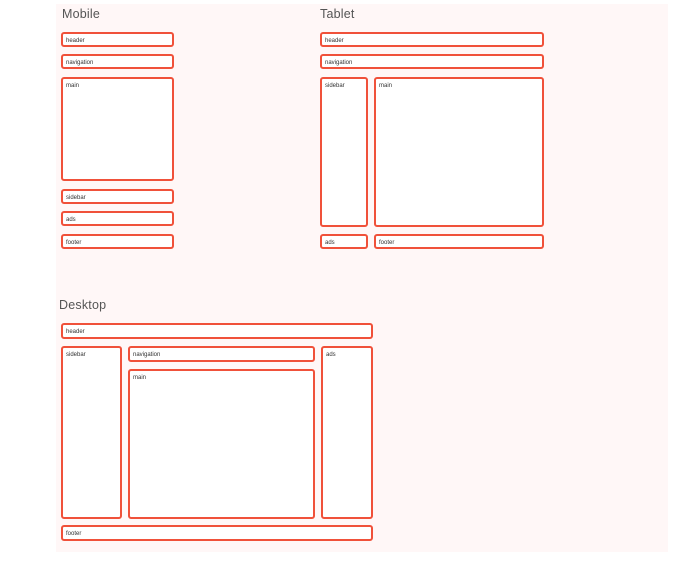  What do you see at coordinates (459, 152) in the screenshot?
I see `tablet-main-box: main` at bounding box center [459, 152].